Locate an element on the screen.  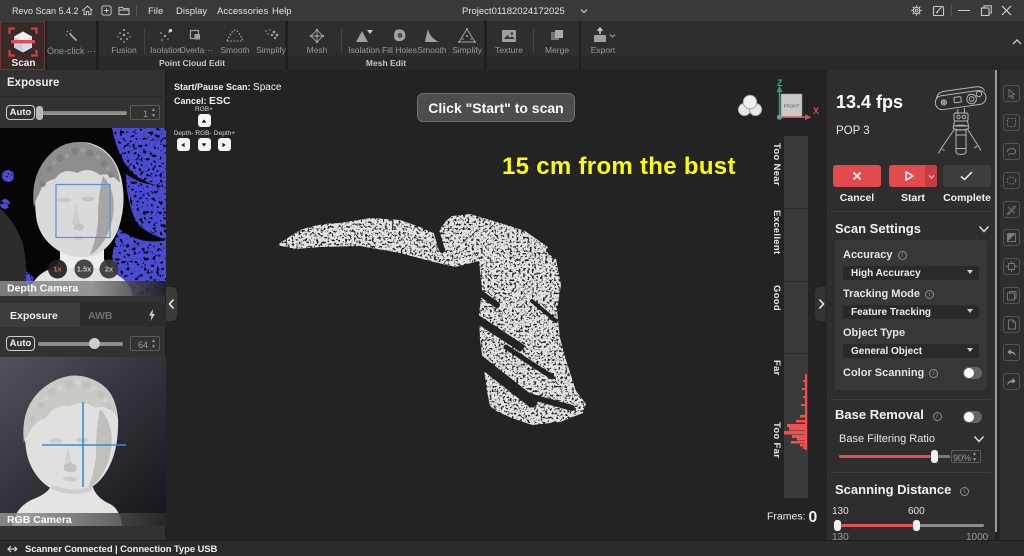
svg-text: Z is located at coordinates (780, 83).